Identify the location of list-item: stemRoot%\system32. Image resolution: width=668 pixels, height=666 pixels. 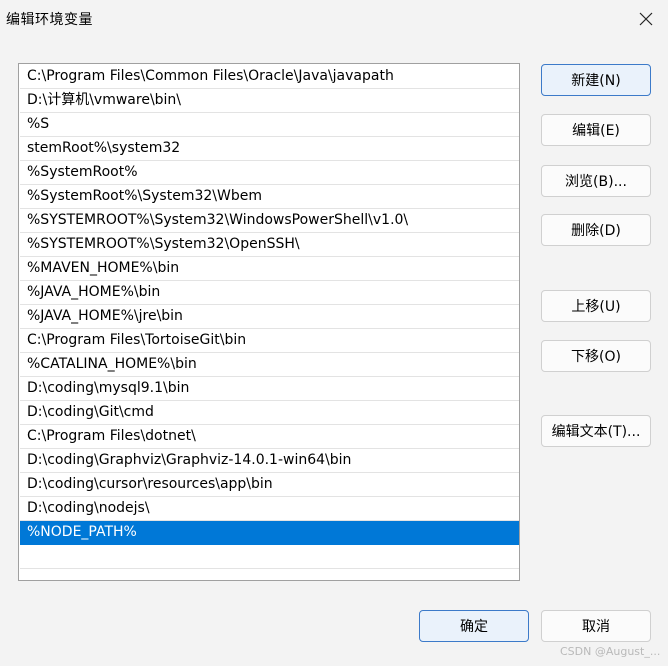
(269, 149).